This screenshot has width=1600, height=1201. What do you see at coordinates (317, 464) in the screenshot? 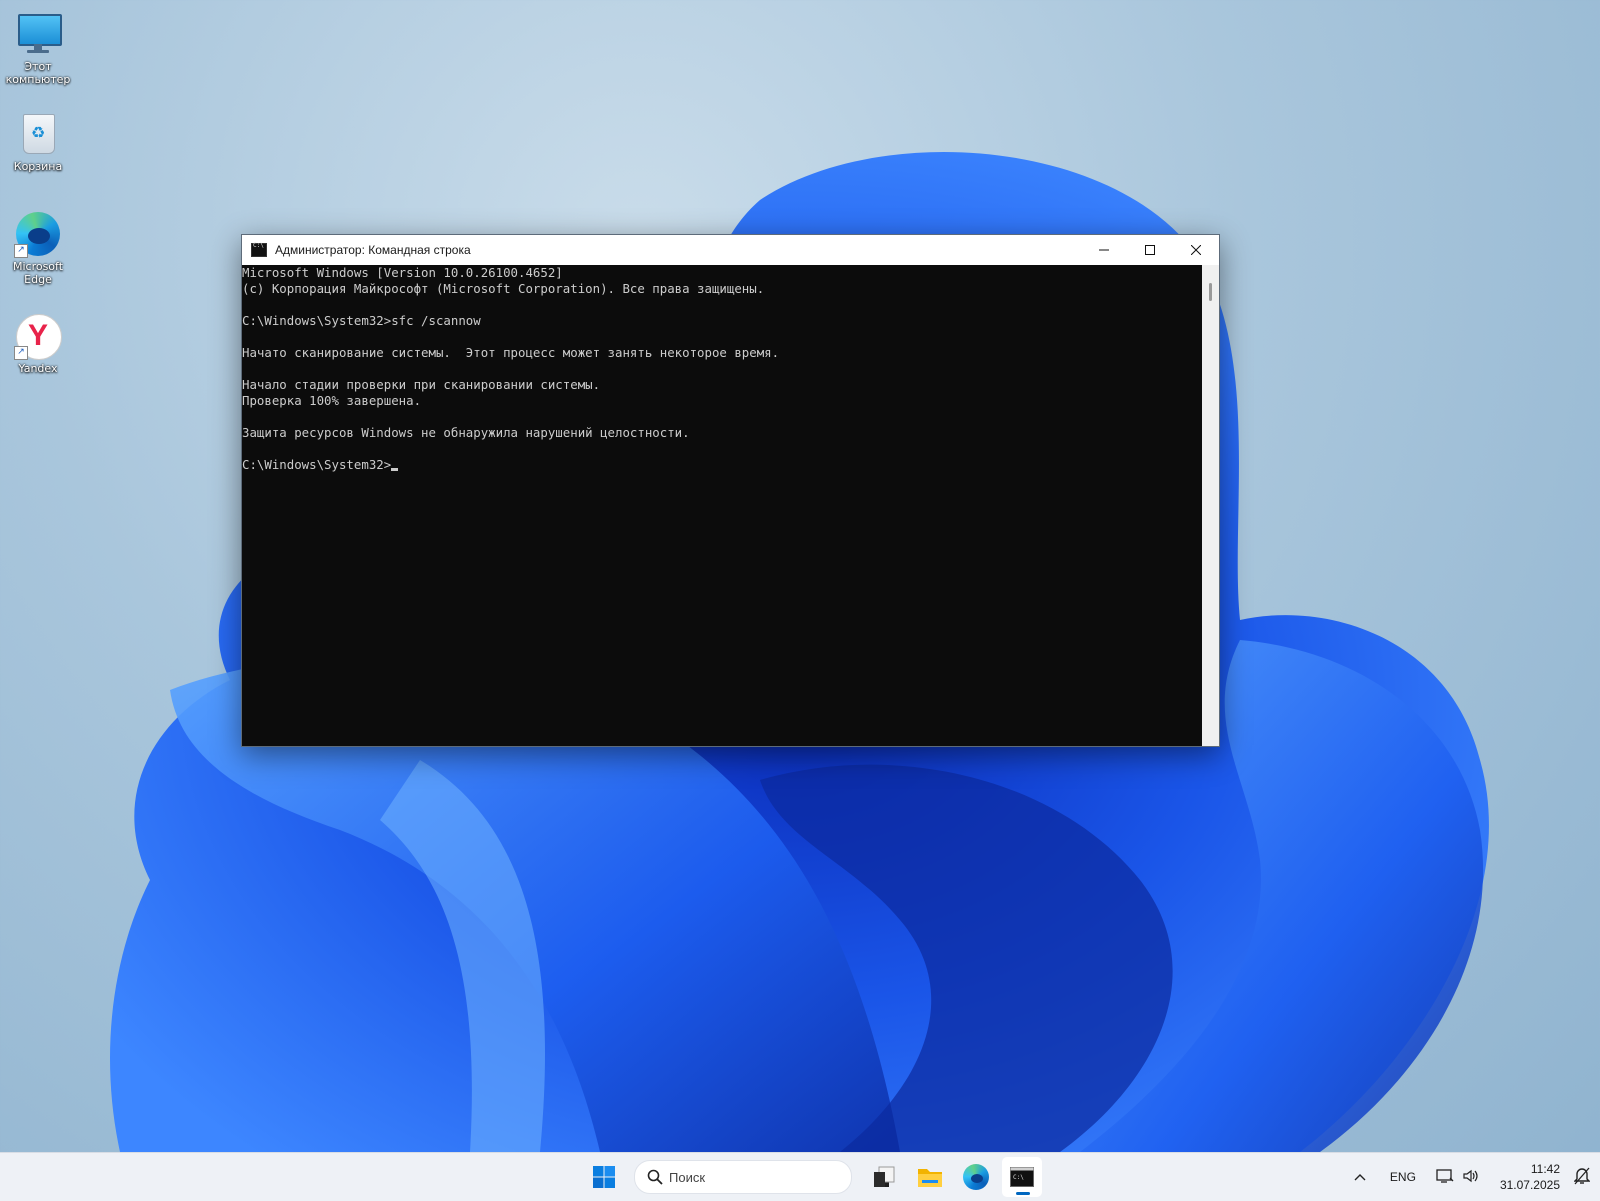
I see `prompt-text: C:\Windows\System32>` at bounding box center [317, 464].